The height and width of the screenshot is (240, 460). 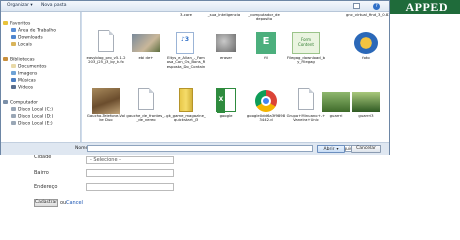 I want to click on nav-downloads: Downloads, so click(x=27, y=38).